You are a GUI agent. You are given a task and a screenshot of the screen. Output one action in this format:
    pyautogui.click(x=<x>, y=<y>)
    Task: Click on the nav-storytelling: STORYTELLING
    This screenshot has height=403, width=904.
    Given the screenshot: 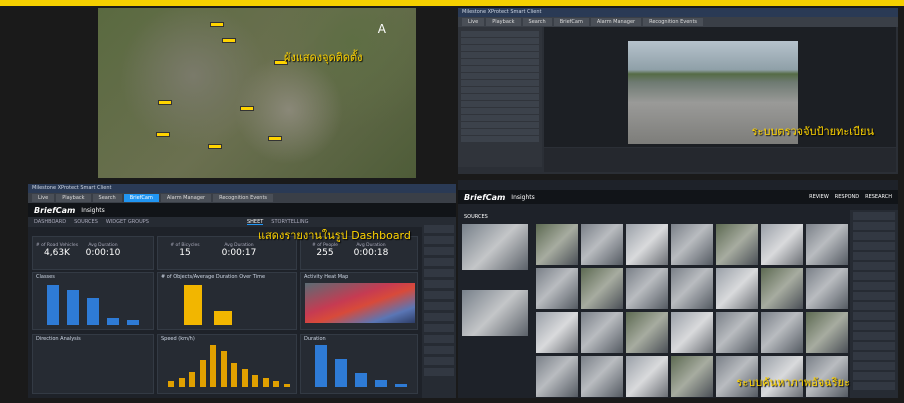 What is the action you would take?
    pyautogui.click(x=289, y=222)
    